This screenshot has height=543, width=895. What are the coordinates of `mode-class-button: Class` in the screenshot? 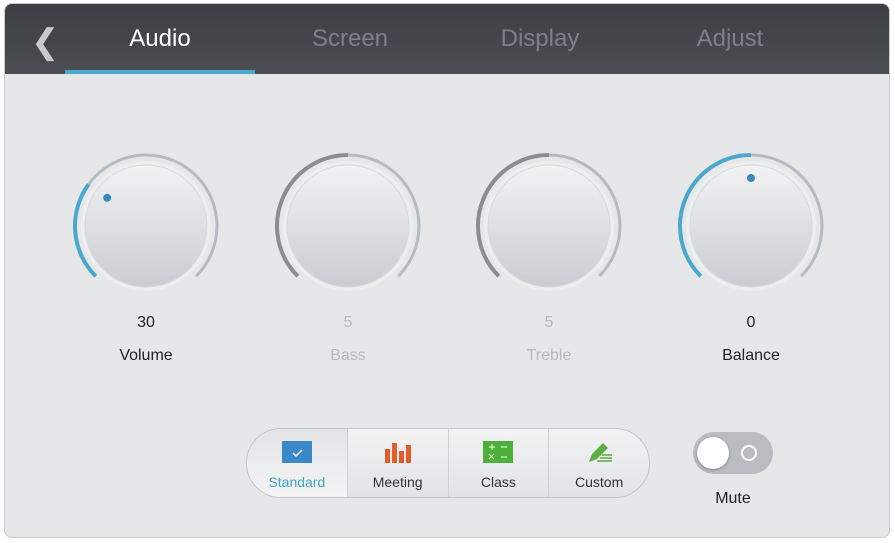 It's located at (499, 463).